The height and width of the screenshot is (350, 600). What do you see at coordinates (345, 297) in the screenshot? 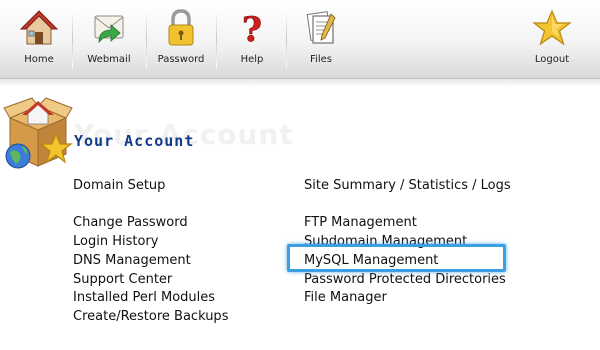
I see `file-manager-link: File Manager` at bounding box center [345, 297].